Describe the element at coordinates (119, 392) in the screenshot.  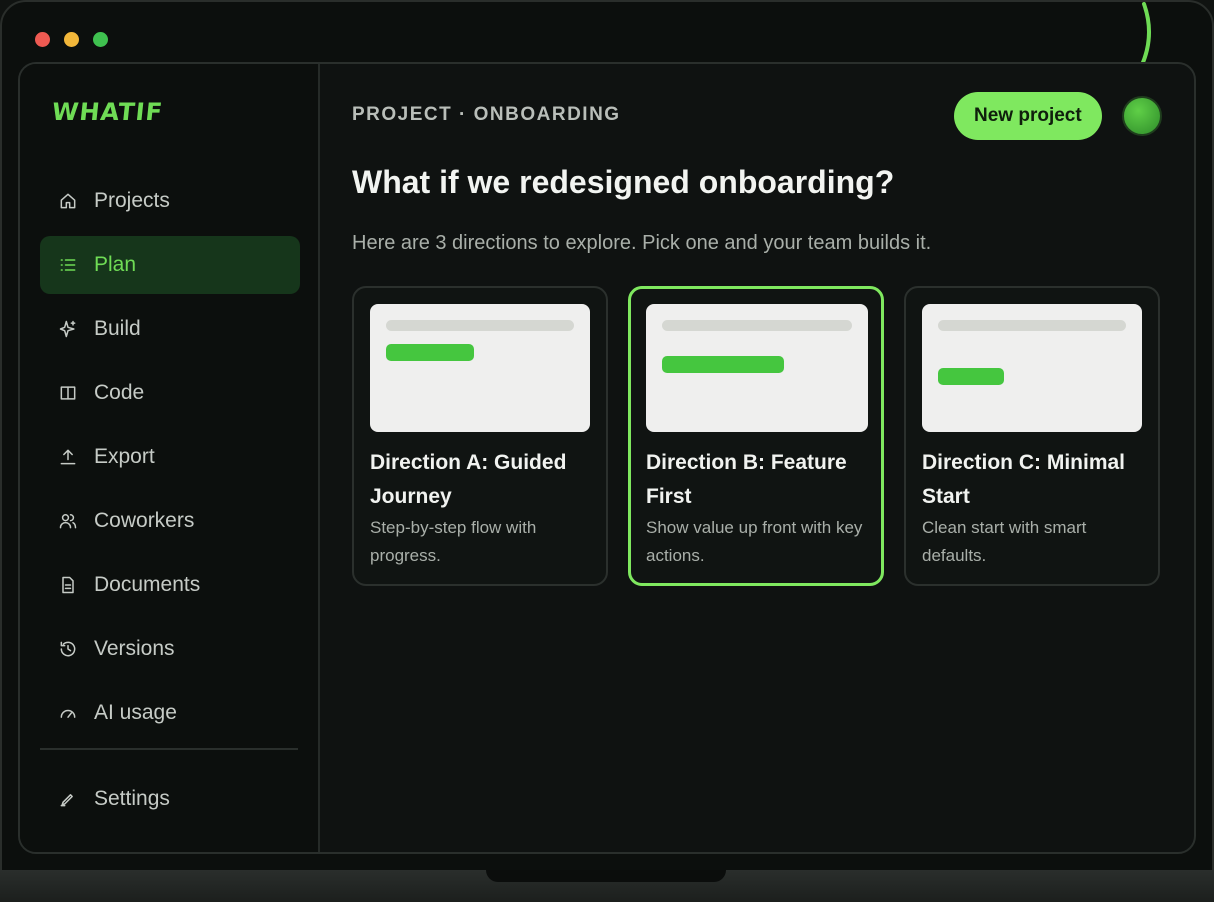
I see `sidebar-item-label: Code` at that location.